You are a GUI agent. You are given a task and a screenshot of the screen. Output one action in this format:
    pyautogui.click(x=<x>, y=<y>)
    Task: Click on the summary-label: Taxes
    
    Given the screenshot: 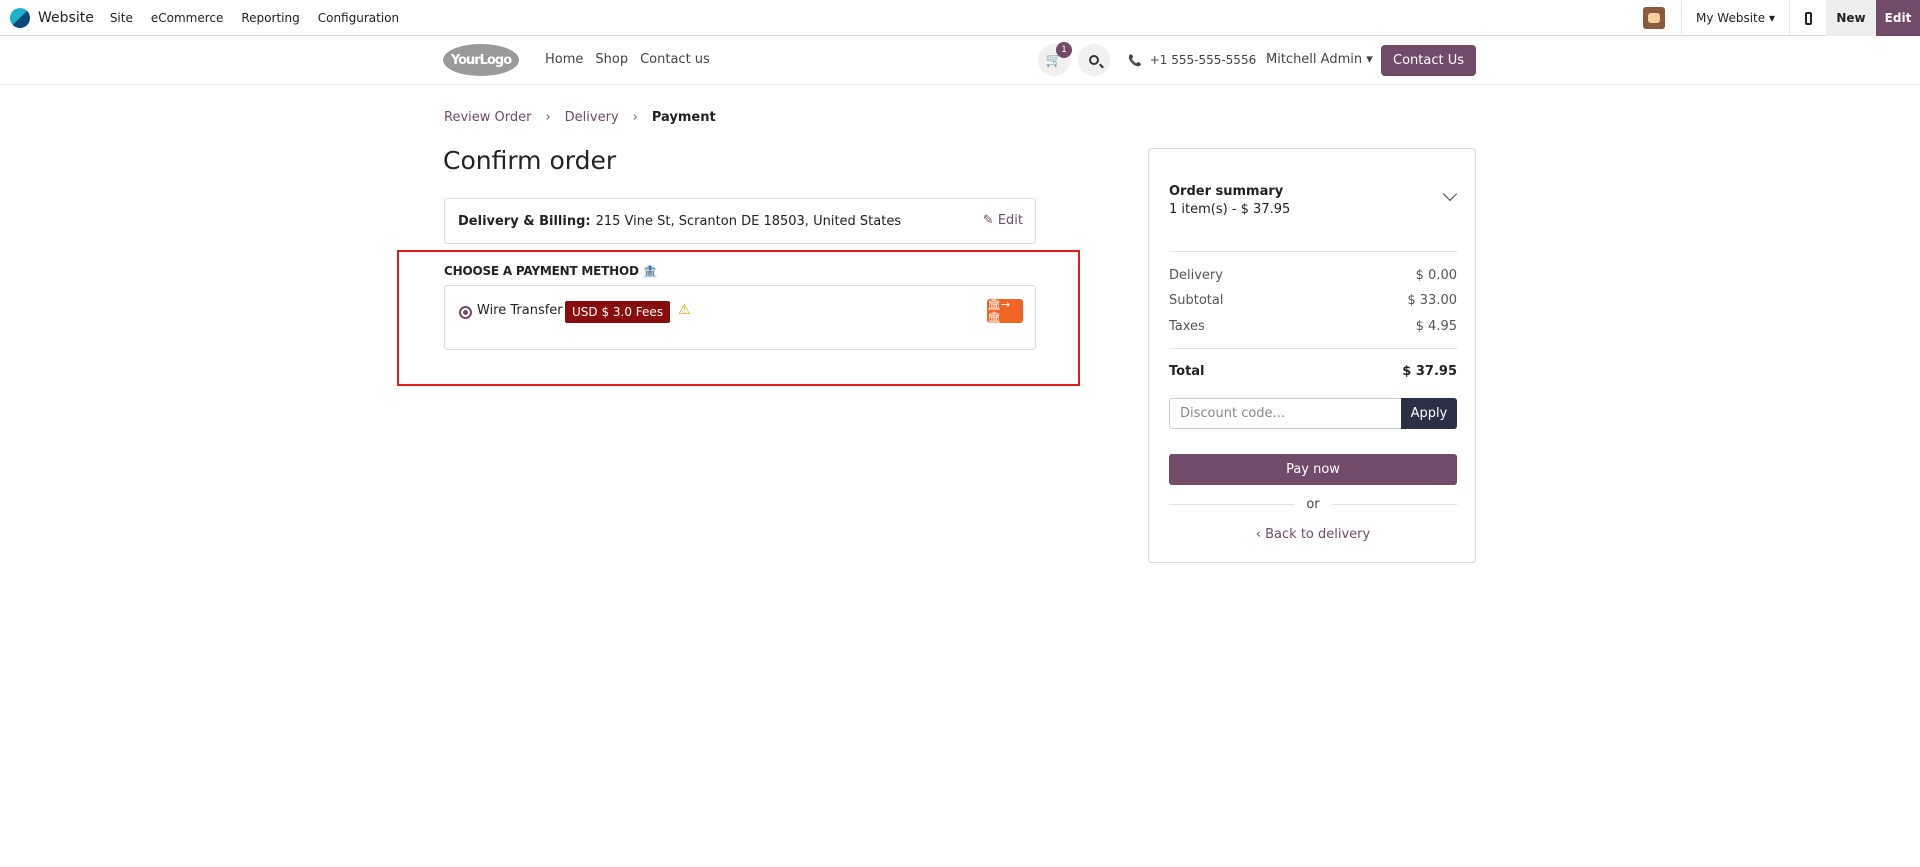 What is the action you would take?
    pyautogui.click(x=1187, y=326)
    